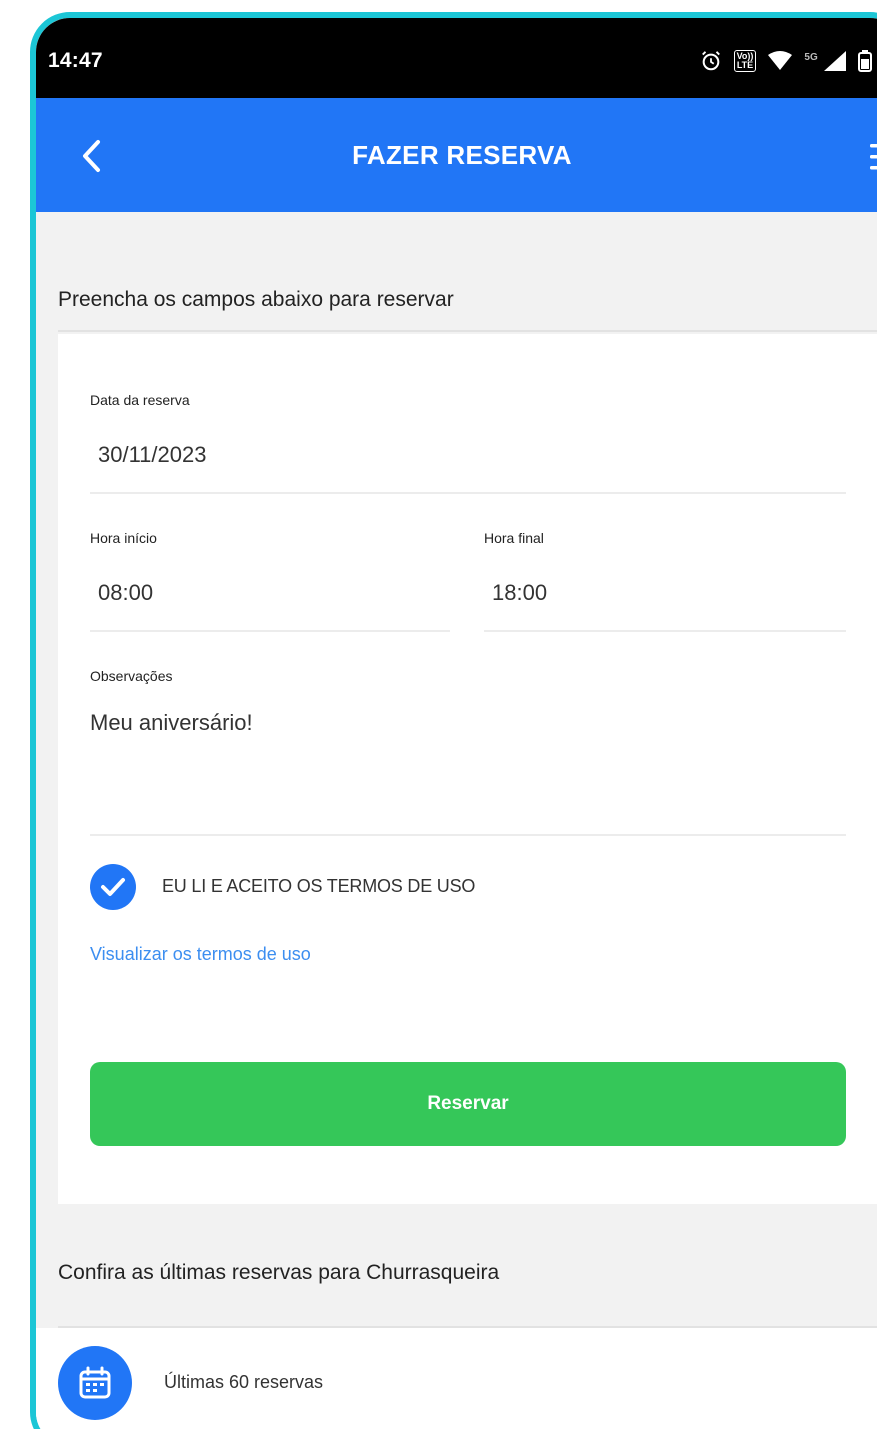  I want to click on end-time-input: 18:00, so click(519, 593).